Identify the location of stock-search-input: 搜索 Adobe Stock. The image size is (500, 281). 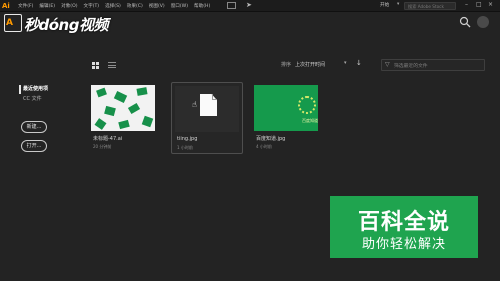
(430, 6).